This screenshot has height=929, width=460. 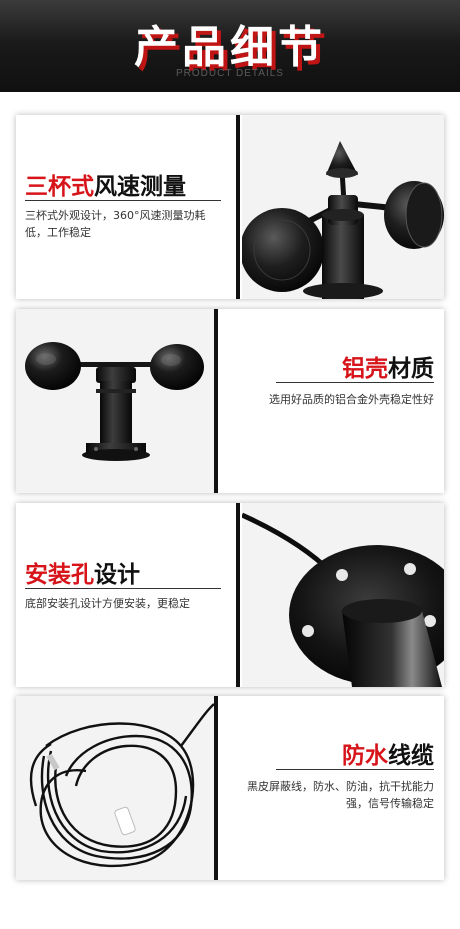 What do you see at coordinates (343, 595) in the screenshot?
I see `base-flange-photo` at bounding box center [343, 595].